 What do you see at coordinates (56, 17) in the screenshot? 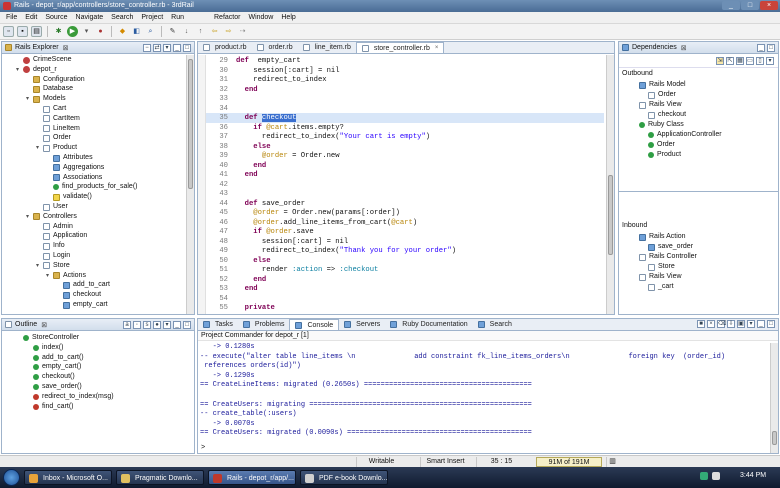
I see `menu-source: Source` at bounding box center [56, 17].